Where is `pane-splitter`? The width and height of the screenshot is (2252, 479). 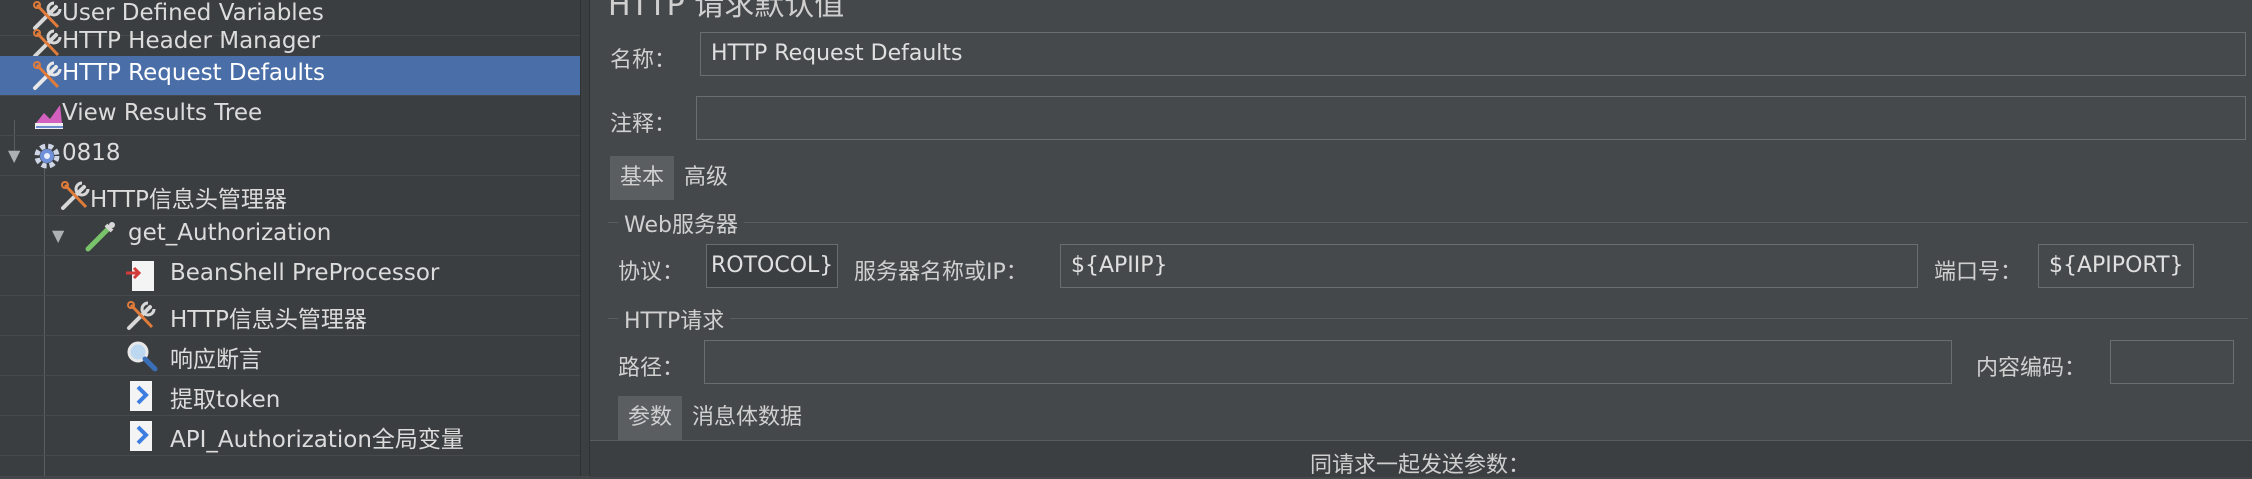 pane-splitter is located at coordinates (585, 238).